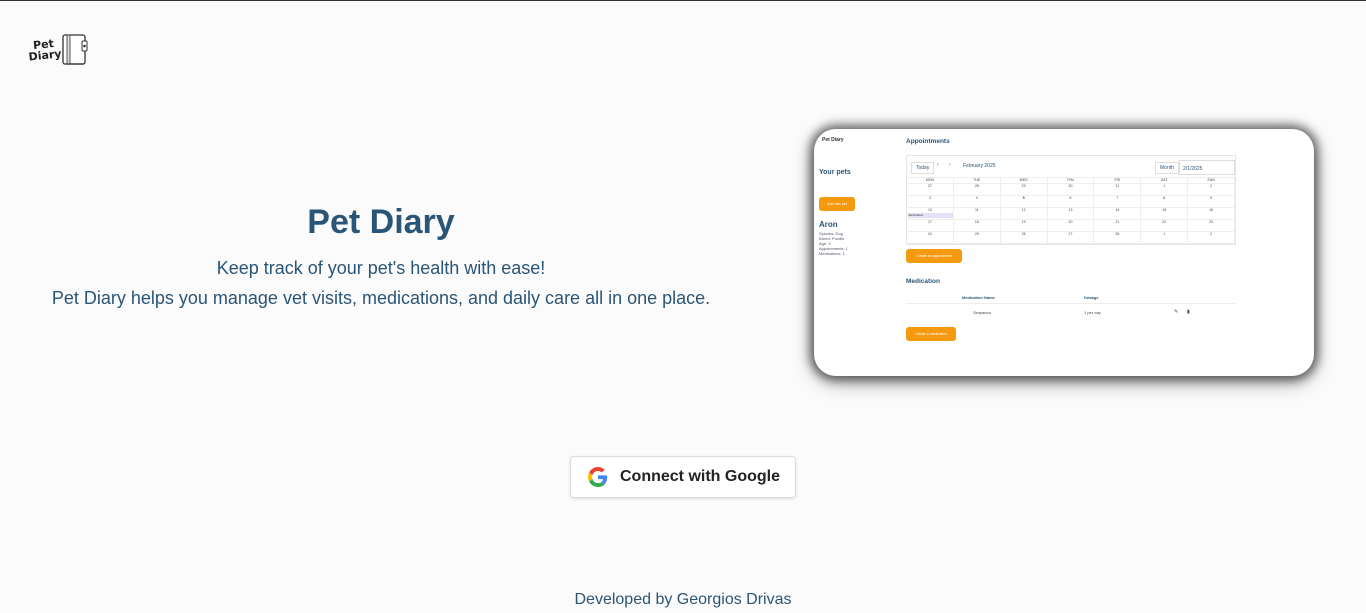 The image size is (1366, 613). Describe the element at coordinates (1211, 214) in the screenshot. I see `preview-day-cell: 16` at that location.